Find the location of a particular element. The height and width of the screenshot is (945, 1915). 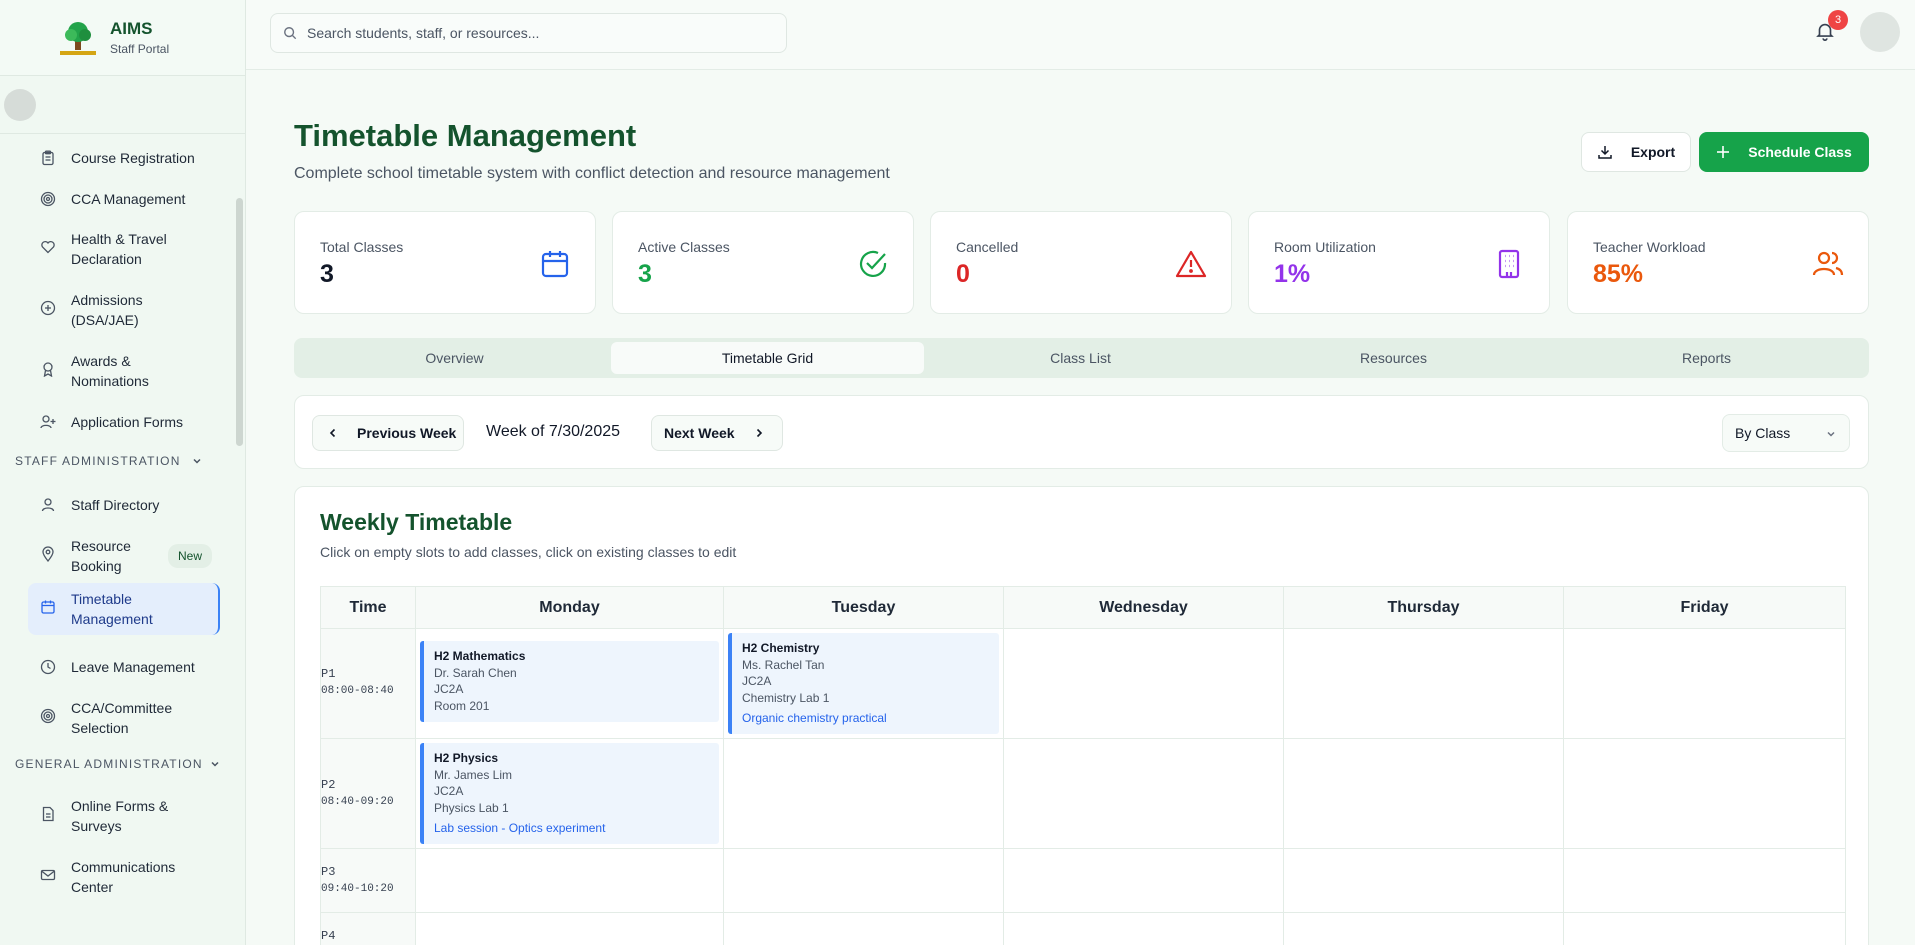

sidebar-item-label: Health & Travel Declaration is located at coordinates (119, 249).